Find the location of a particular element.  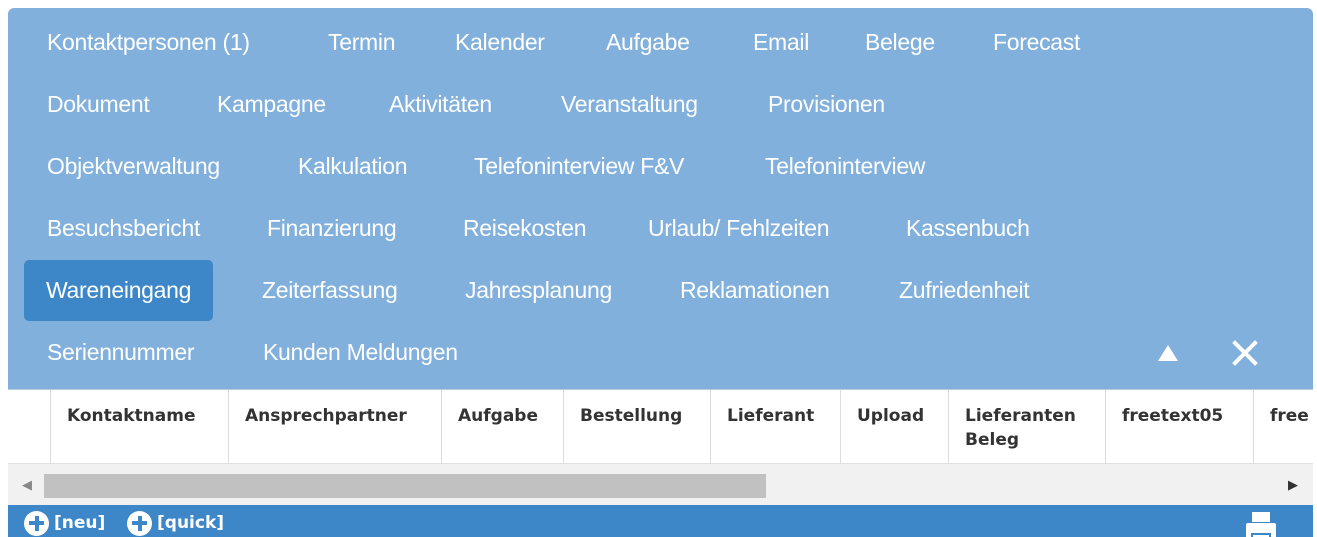

tab-telefoninterview: Telefoninterview is located at coordinates (845, 166).